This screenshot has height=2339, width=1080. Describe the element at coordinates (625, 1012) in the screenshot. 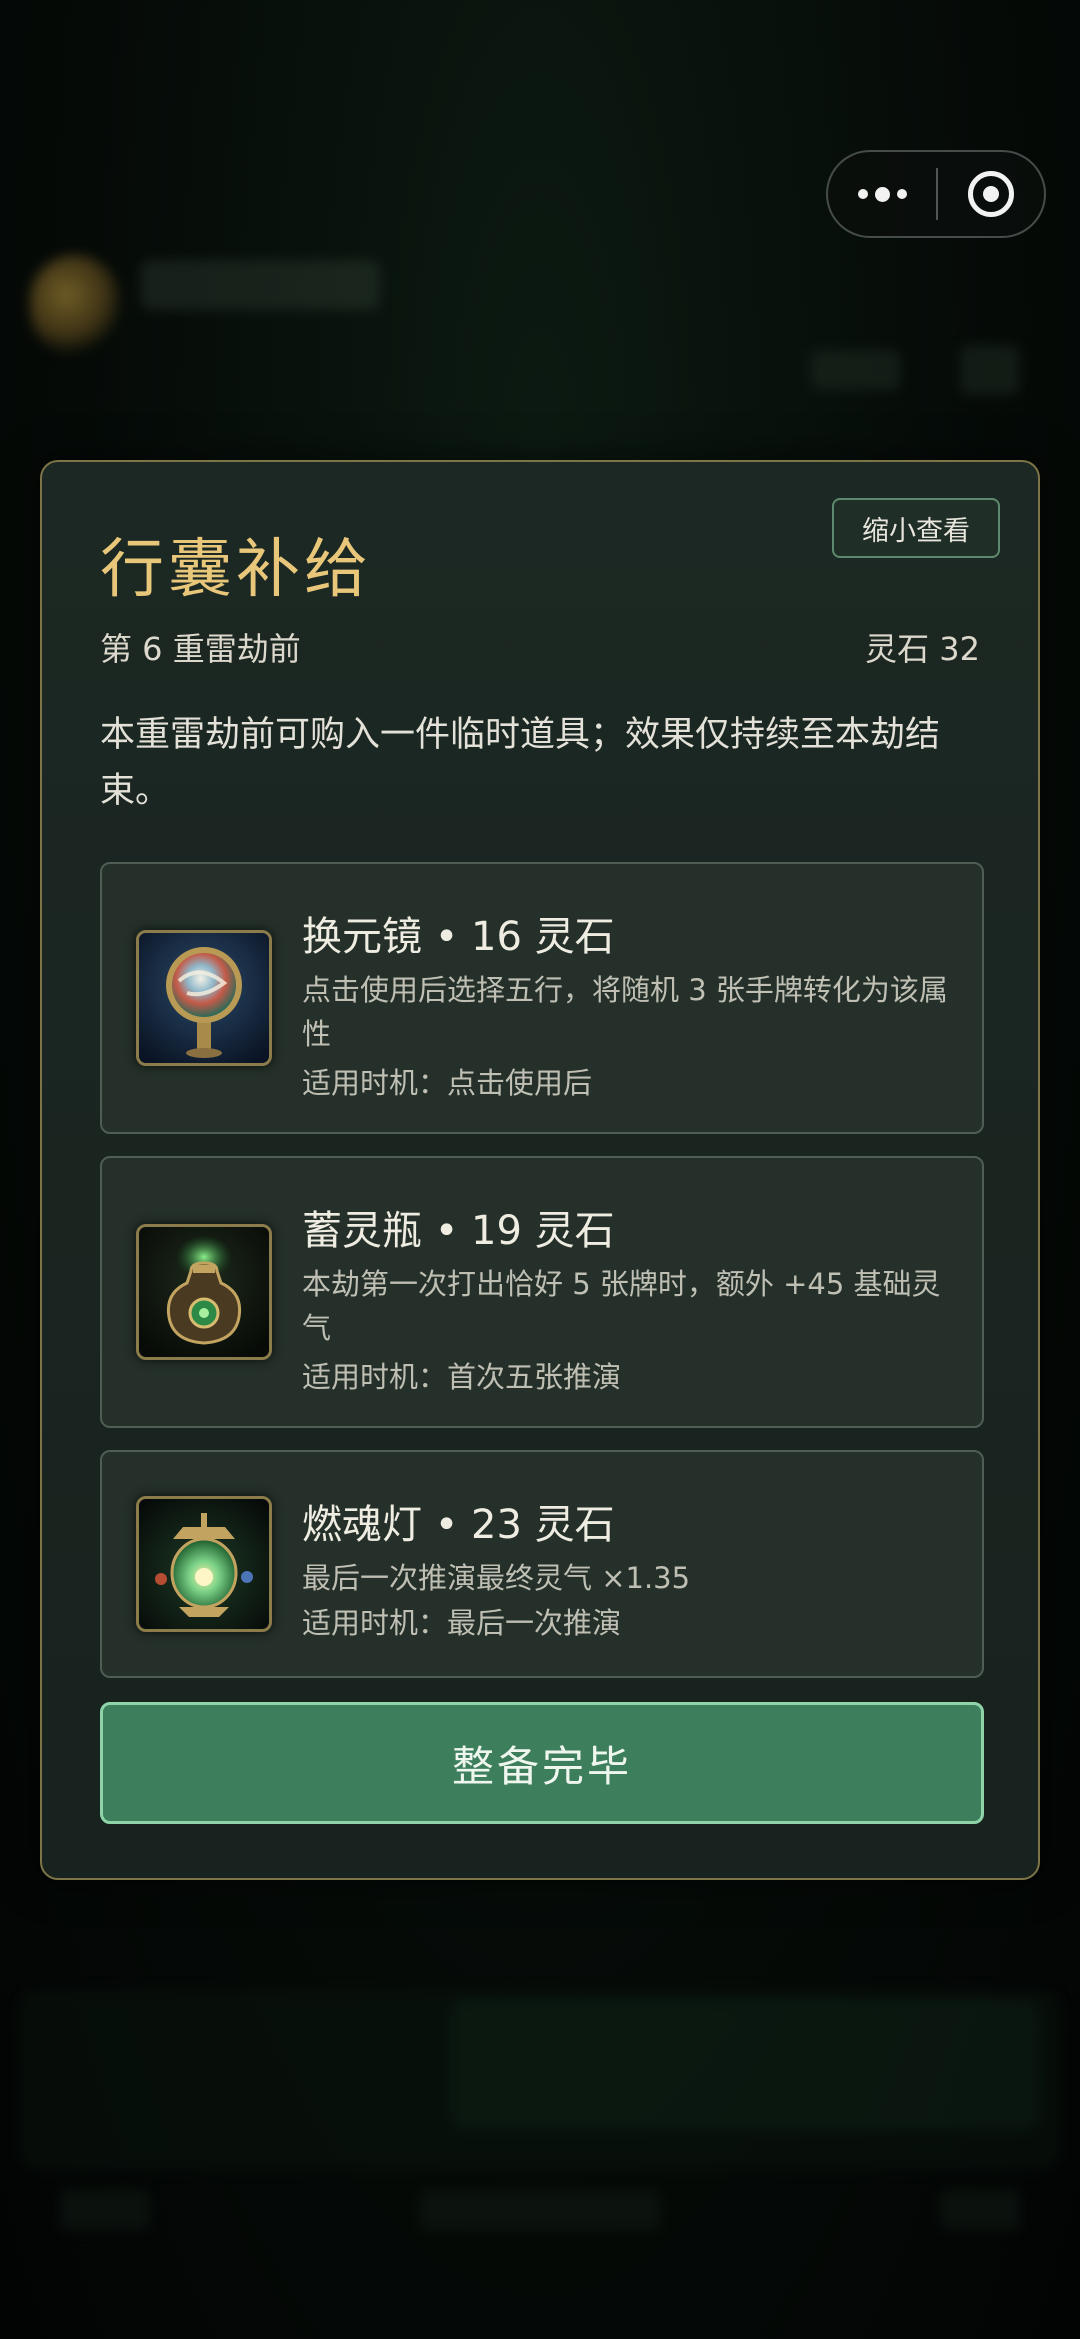

I see `item-effect: 点击使用后选择五行，将随机 3 张手牌转化为该属性` at that location.